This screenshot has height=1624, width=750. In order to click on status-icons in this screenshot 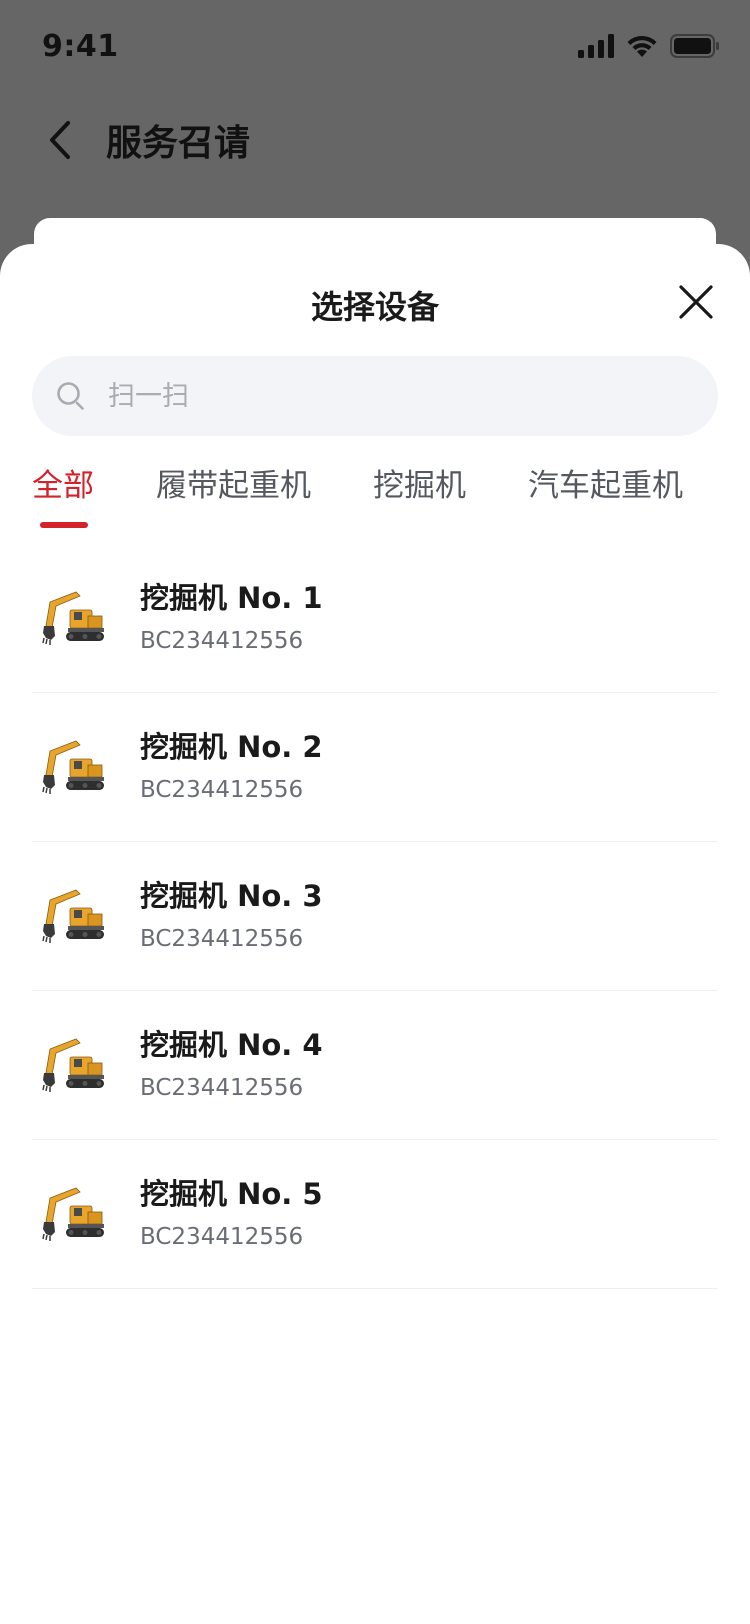, I will do `click(649, 46)`.